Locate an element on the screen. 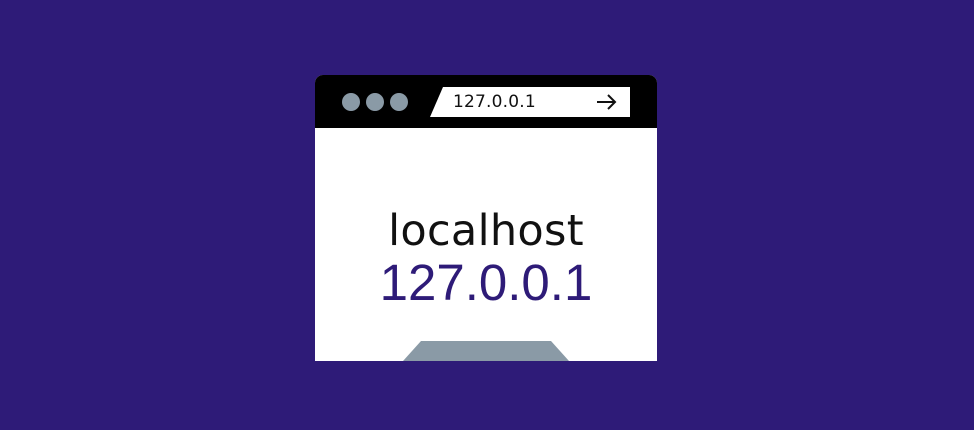 The height and width of the screenshot is (430, 974). address-bar: 127.0.0.1 is located at coordinates (530, 102).